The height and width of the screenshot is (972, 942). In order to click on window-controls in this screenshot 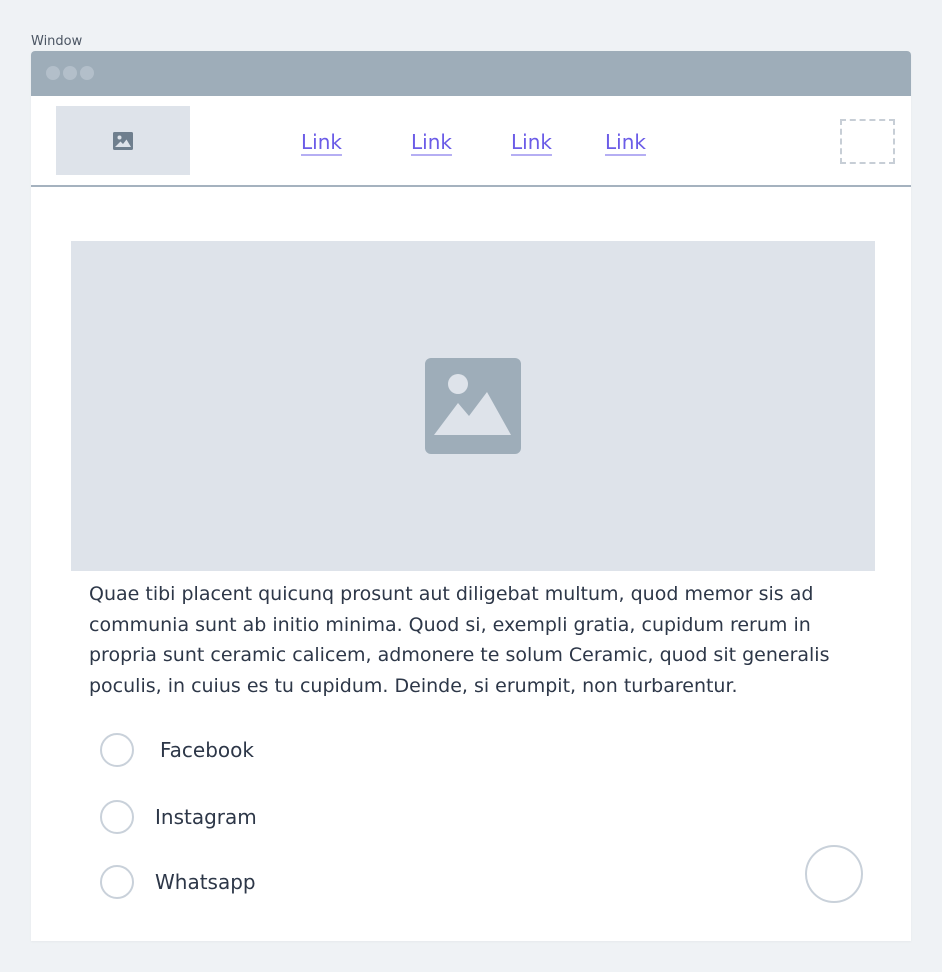, I will do `click(70, 73)`.